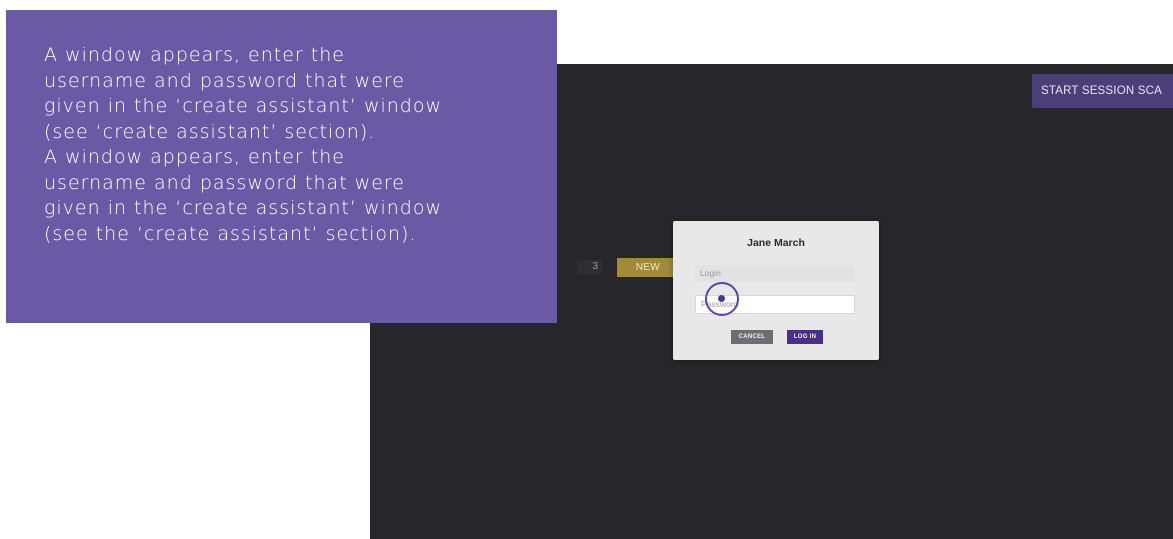  I want to click on click-indicator-icon, so click(722, 299).